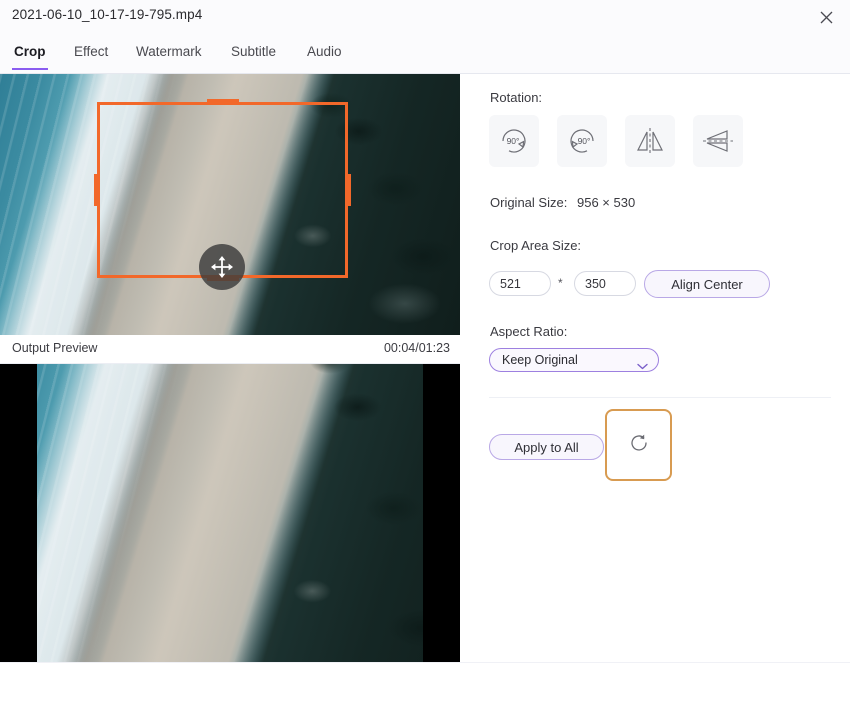 The image size is (850, 718). What do you see at coordinates (642, 366) in the screenshot?
I see `chevron-down-icon` at bounding box center [642, 366].